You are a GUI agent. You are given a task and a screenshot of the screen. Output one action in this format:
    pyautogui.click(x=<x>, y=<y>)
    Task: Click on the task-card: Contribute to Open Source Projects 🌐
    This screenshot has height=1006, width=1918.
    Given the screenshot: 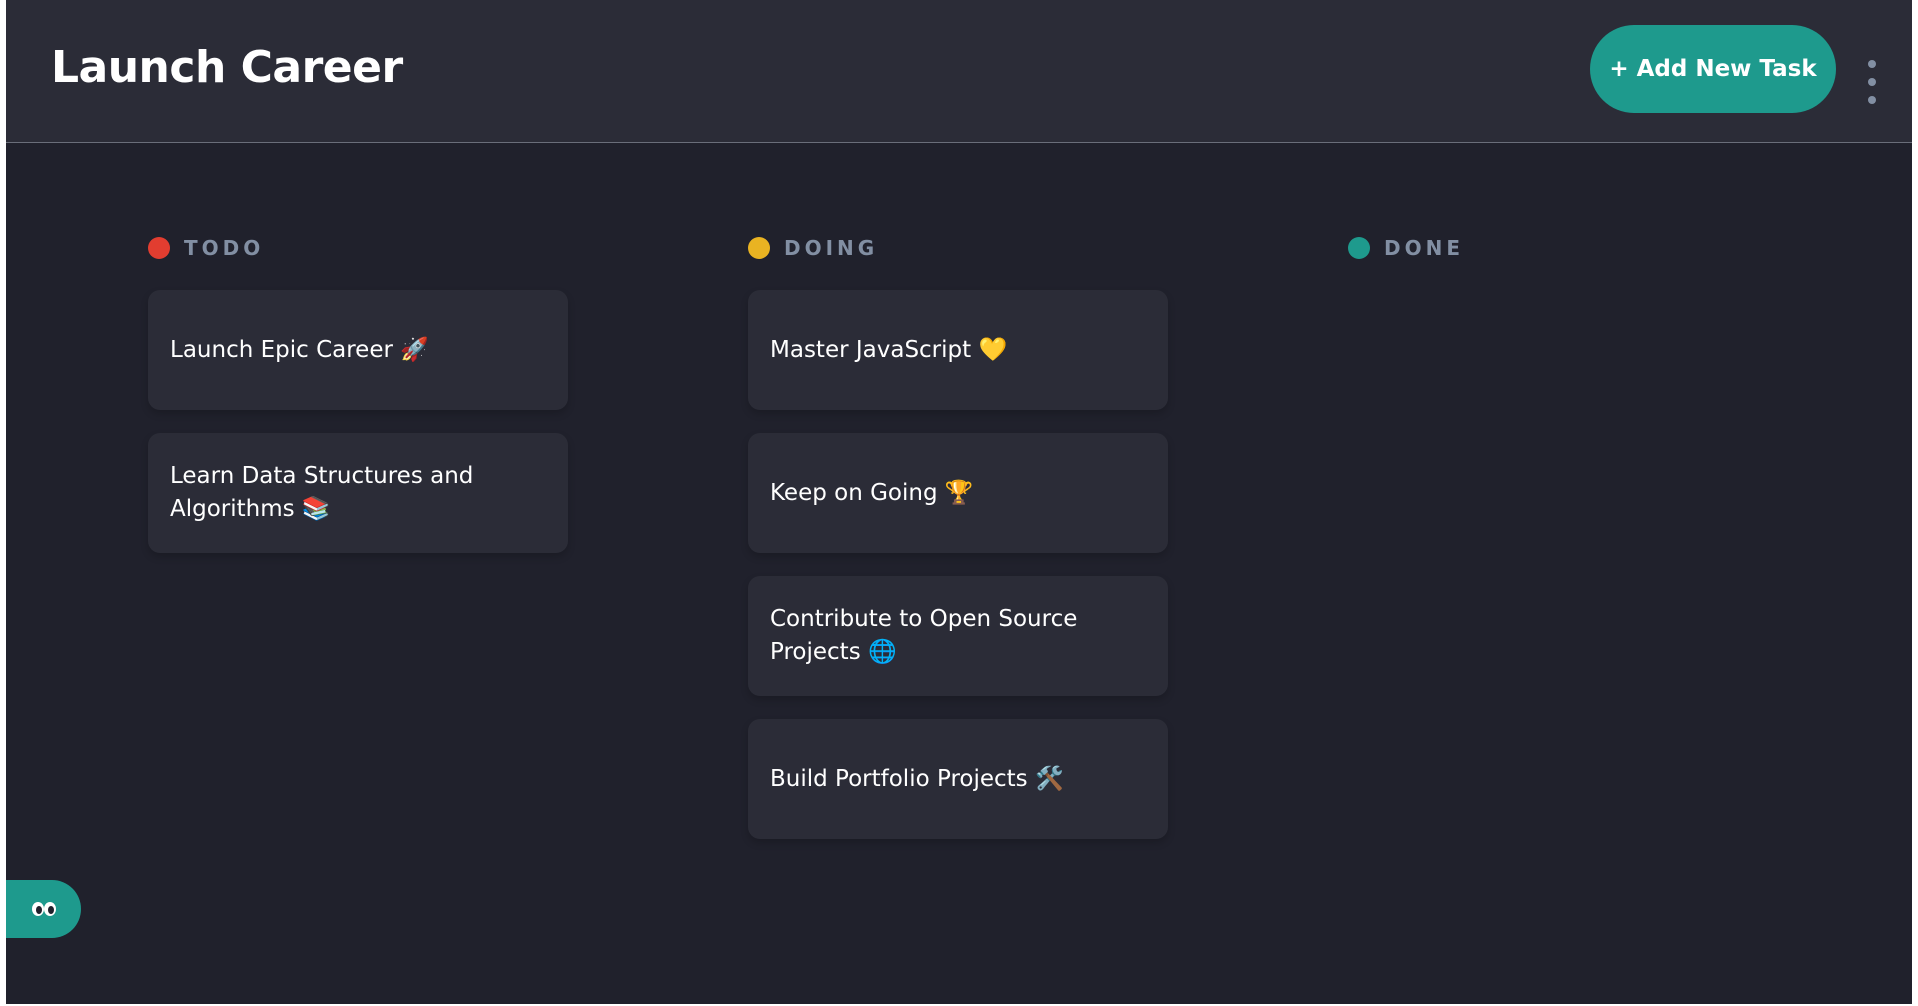 What is the action you would take?
    pyautogui.click(x=958, y=636)
    